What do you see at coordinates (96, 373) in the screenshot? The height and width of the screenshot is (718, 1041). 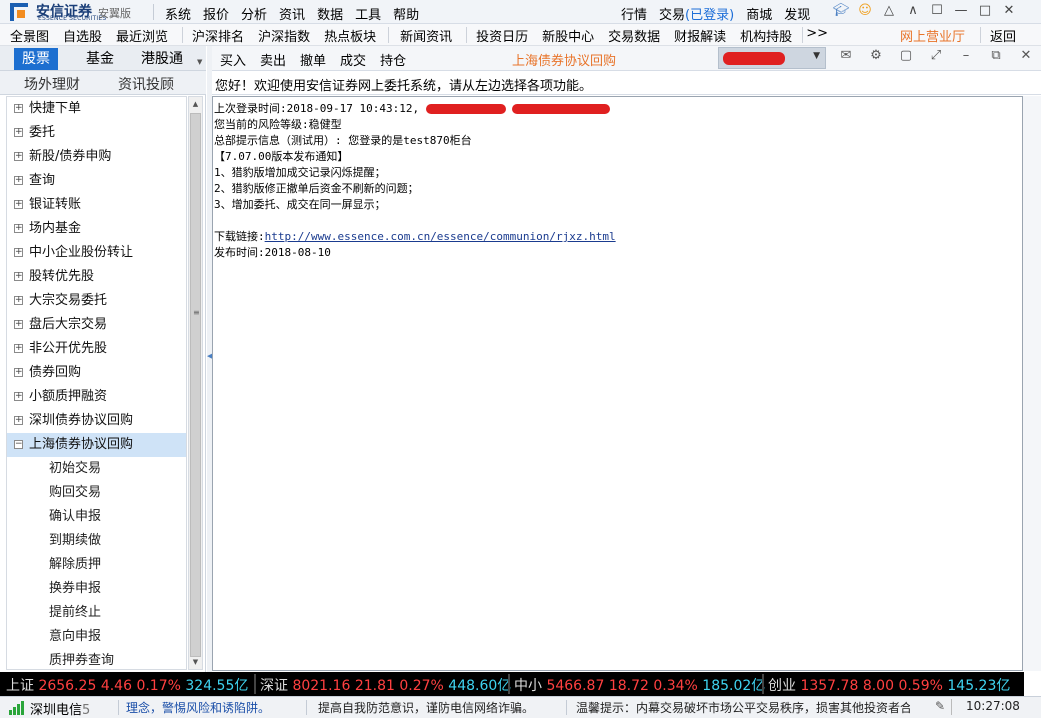 I see `tree-node-bond-repo: + 债券回购` at bounding box center [96, 373].